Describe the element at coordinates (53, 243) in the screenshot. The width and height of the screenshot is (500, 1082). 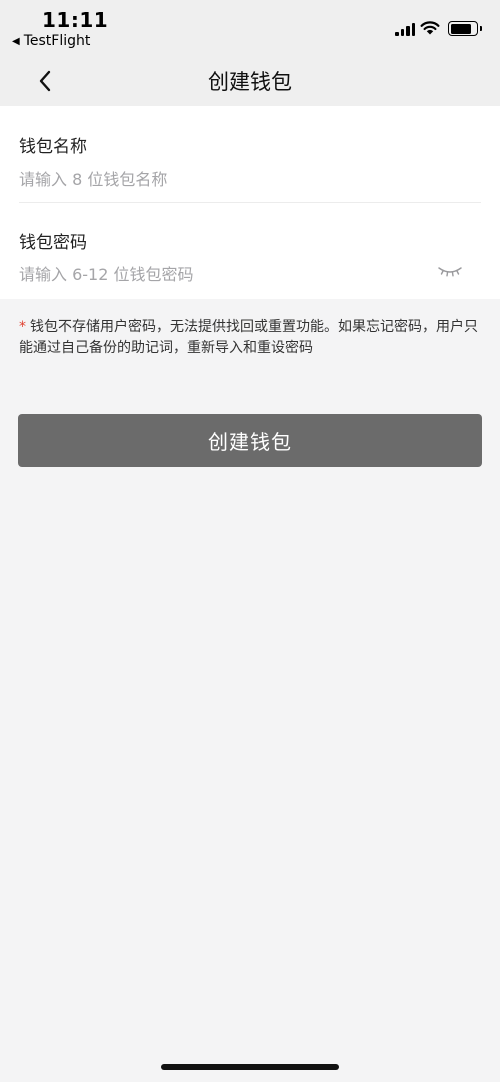
I see `wallet-password-label: 钱包密码` at that location.